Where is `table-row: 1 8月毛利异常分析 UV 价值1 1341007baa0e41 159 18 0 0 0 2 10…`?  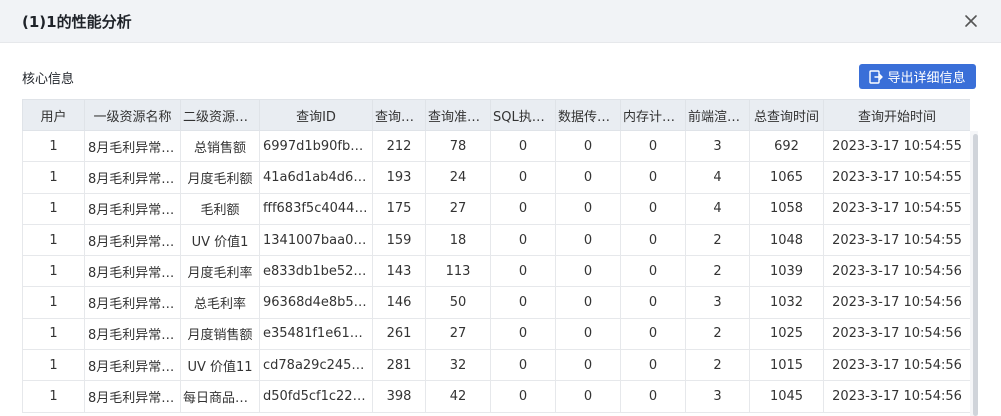
table-row: 1 8月毛利异常分析 UV 价值1 1341007baa0e41 159 18 0 0 0 2 10… is located at coordinates (496, 240).